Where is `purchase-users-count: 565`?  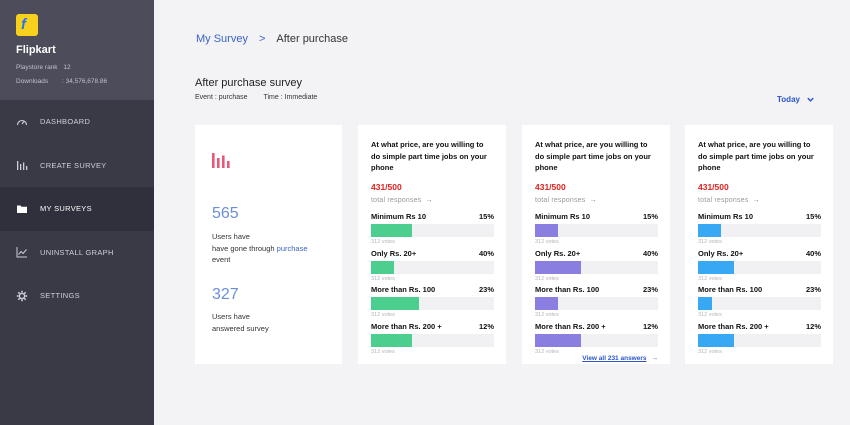 purchase-users-count: 565 is located at coordinates (225, 213).